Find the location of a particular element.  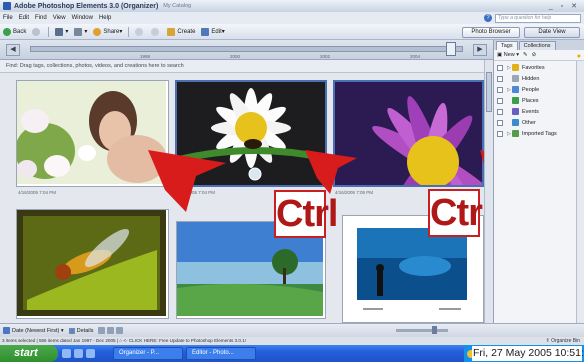

thumbnail-size-slider is located at coordinates (422, 330).